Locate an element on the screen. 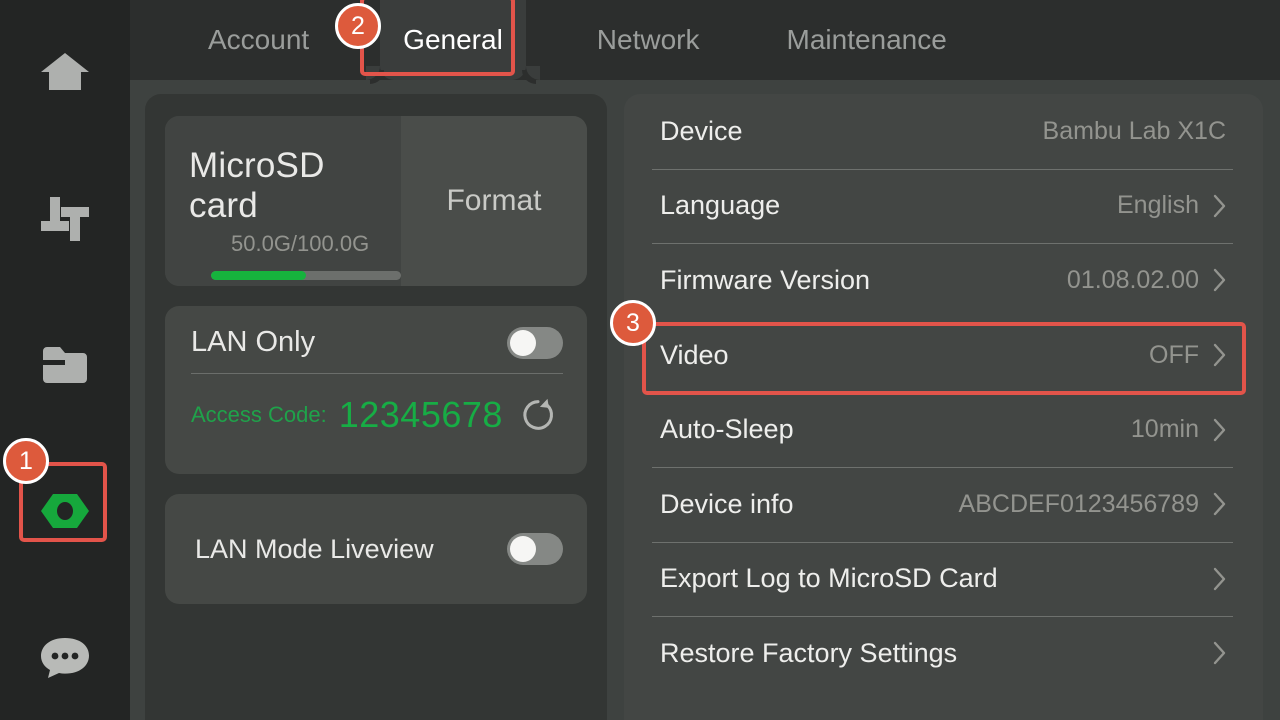 Image resolution: width=1280 pixels, height=720 pixels. left-sidebar is located at coordinates (65, 360).